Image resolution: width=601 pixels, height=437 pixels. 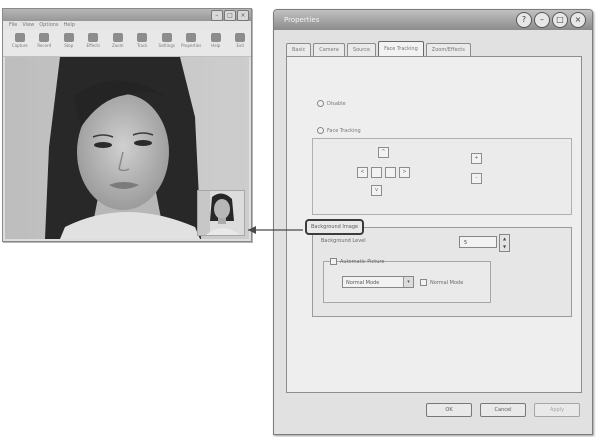 What do you see at coordinates (447, 282) in the screenshot?
I see `normal-mode-label: Normal Mode` at bounding box center [447, 282].